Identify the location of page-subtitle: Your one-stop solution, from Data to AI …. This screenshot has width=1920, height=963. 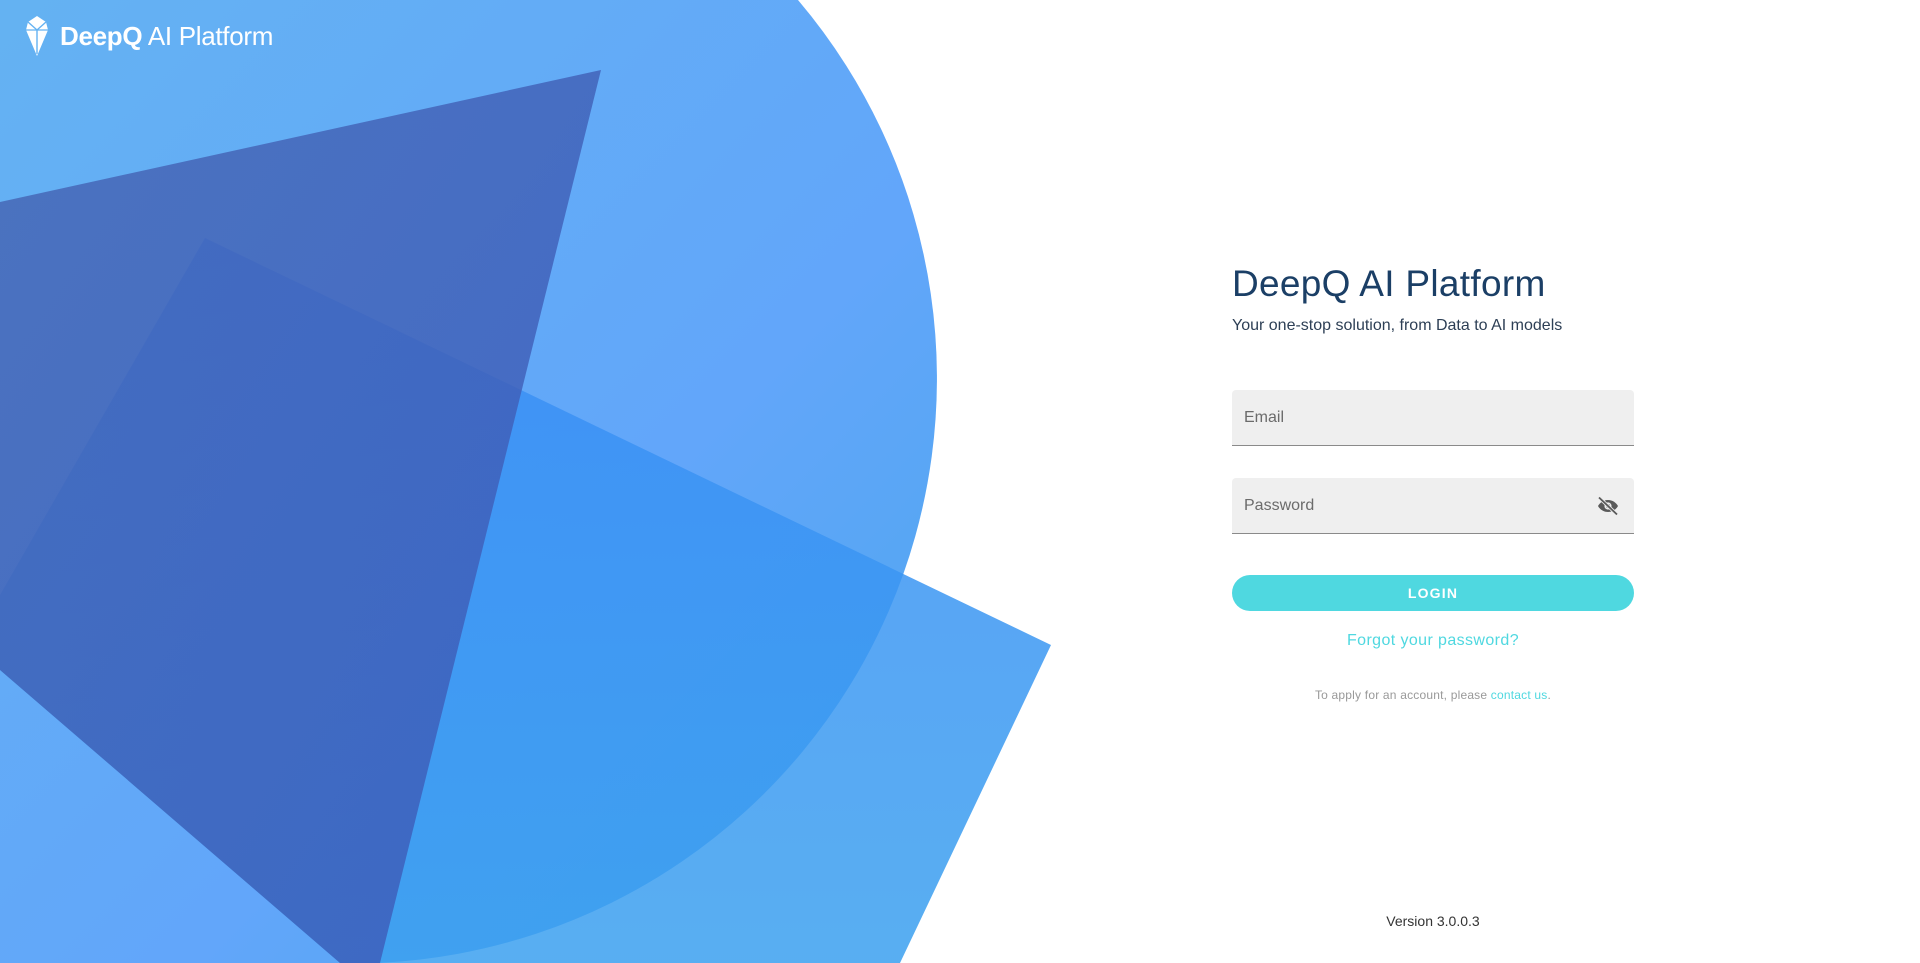
(1397, 325).